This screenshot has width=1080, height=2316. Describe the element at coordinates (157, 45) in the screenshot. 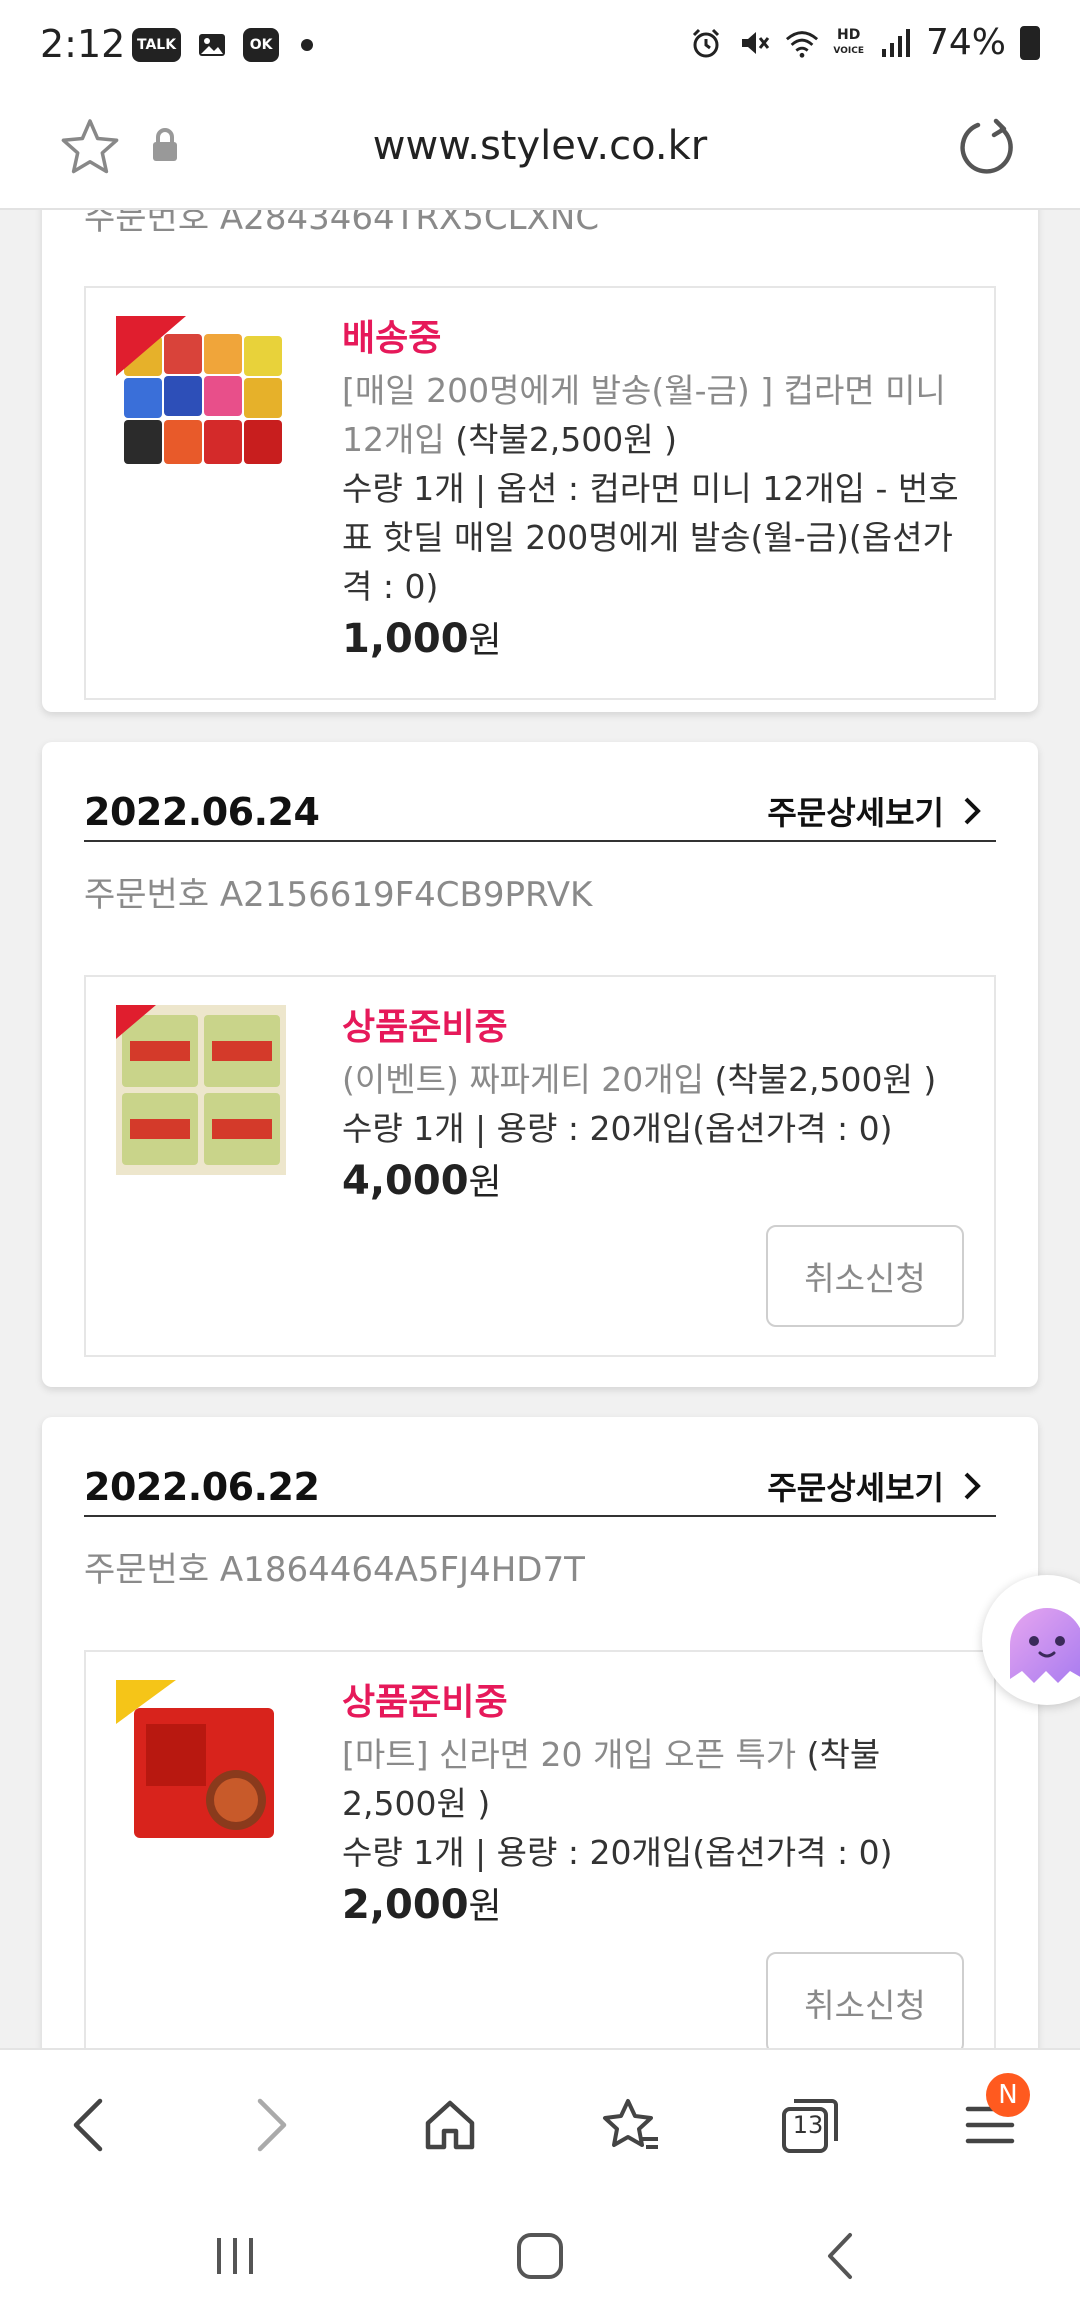

I see `kakaotalk-icon: TALK` at that location.